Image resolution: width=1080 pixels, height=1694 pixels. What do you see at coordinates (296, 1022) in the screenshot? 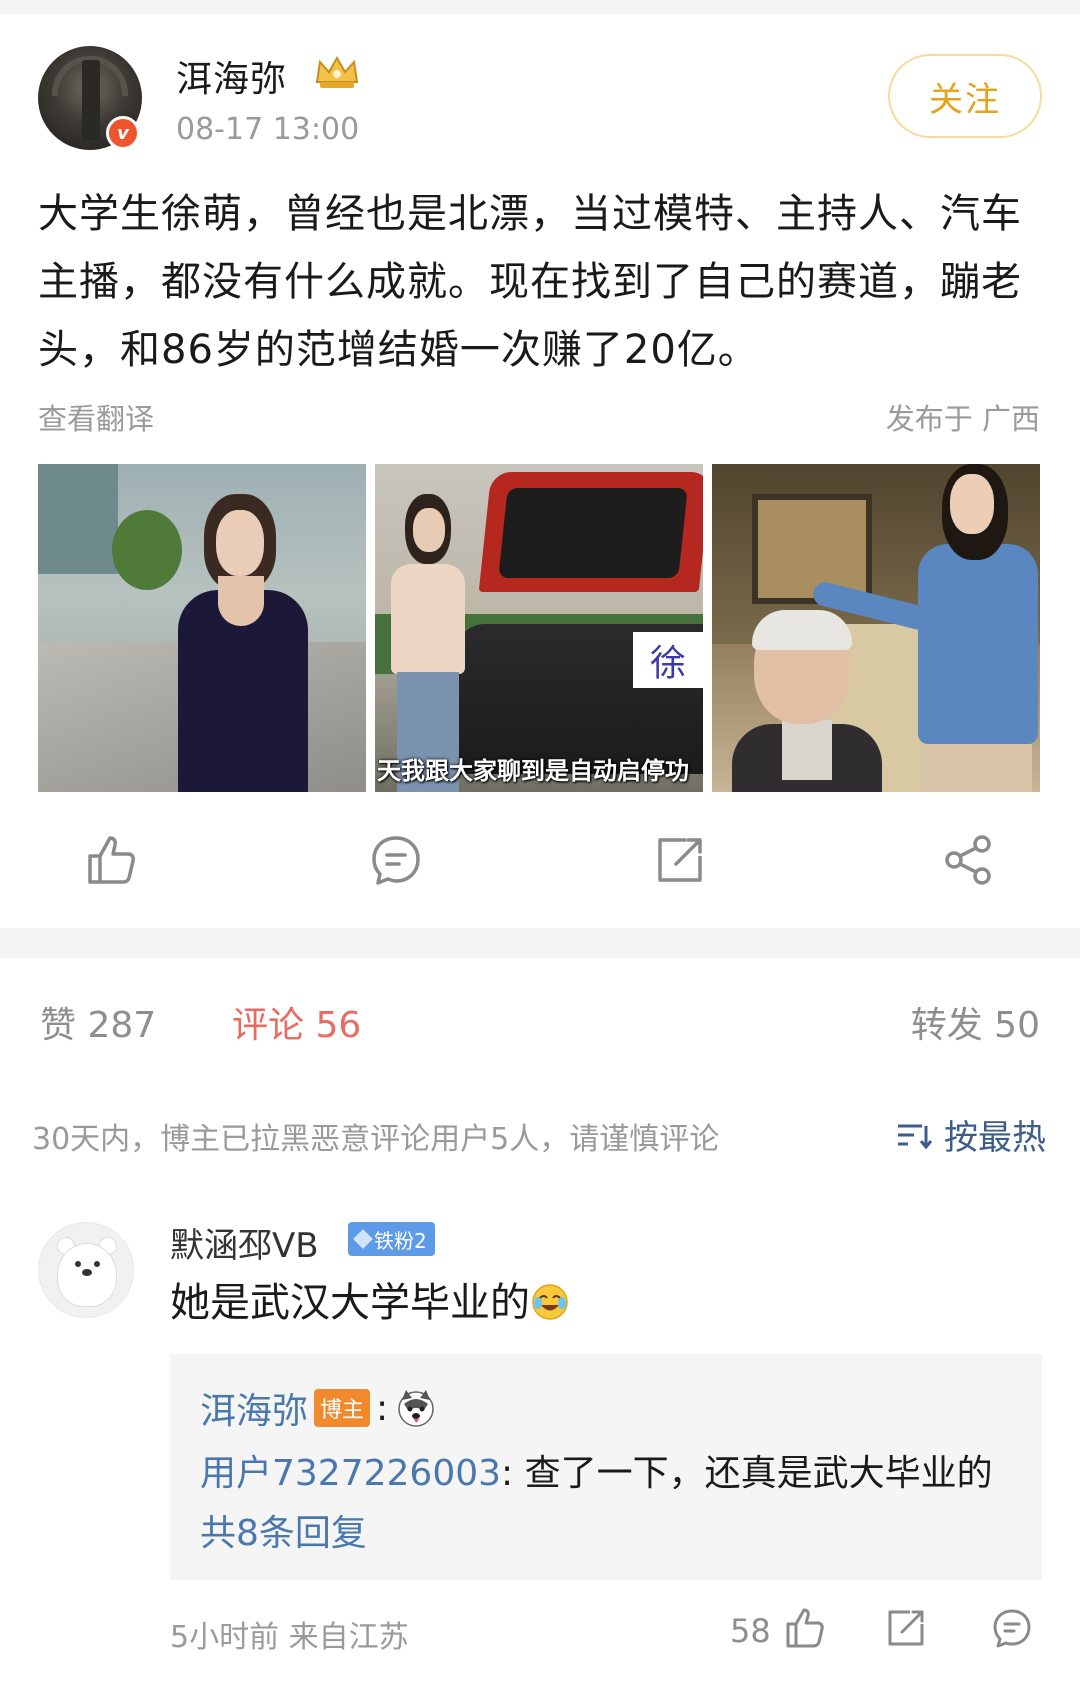
I see `tab-comments: 评论 56` at bounding box center [296, 1022].